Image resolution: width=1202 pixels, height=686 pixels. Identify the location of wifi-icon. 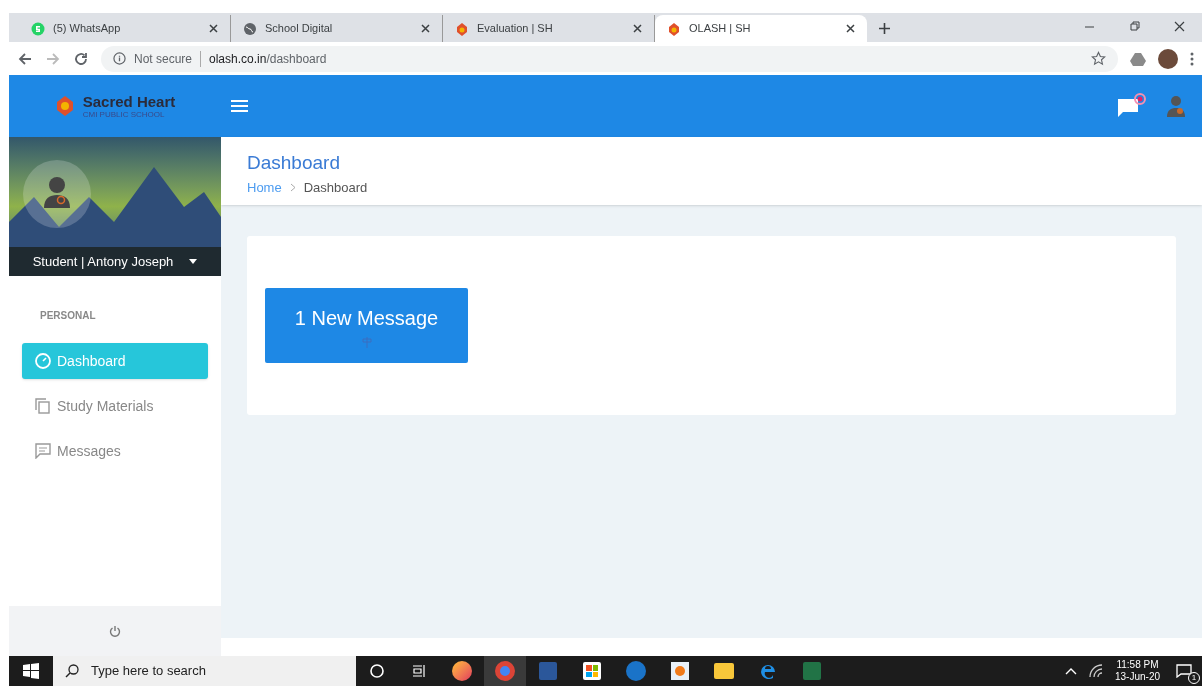
(1095, 671).